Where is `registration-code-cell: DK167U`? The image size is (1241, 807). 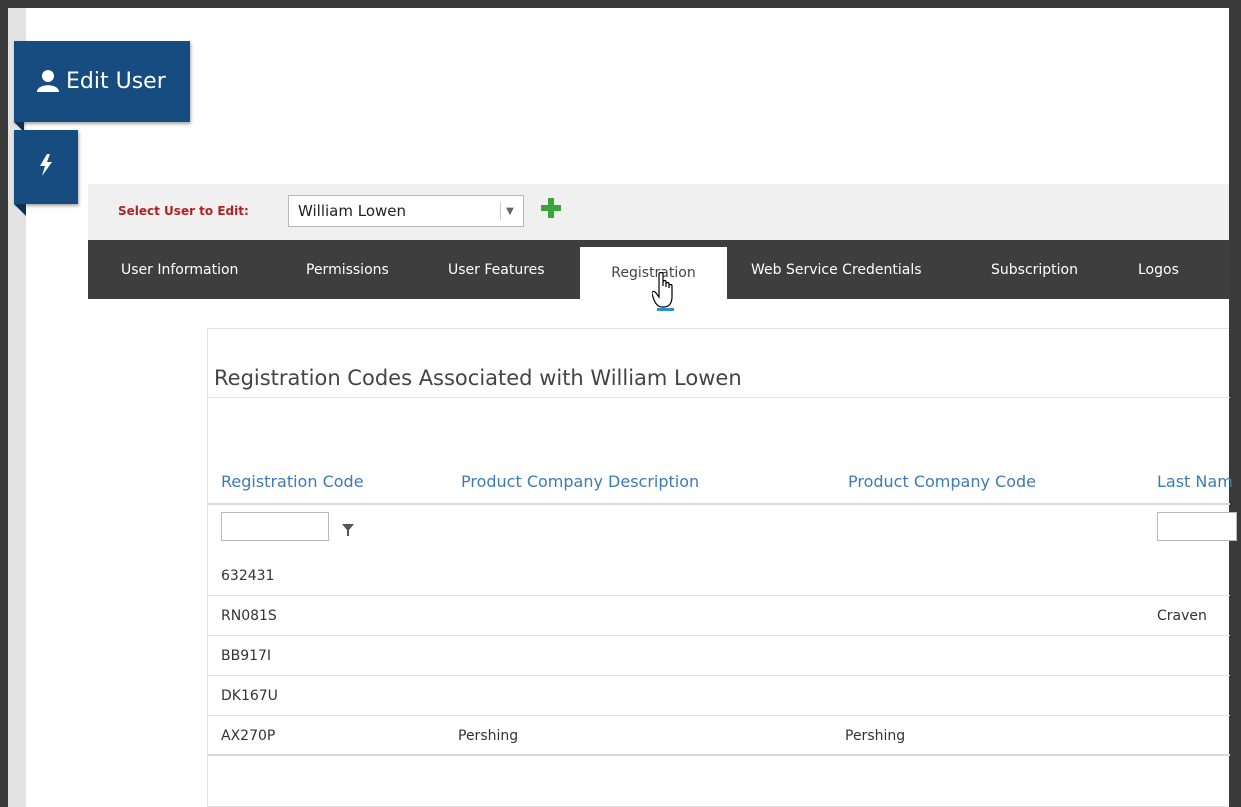 registration-code-cell: DK167U is located at coordinates (249, 696).